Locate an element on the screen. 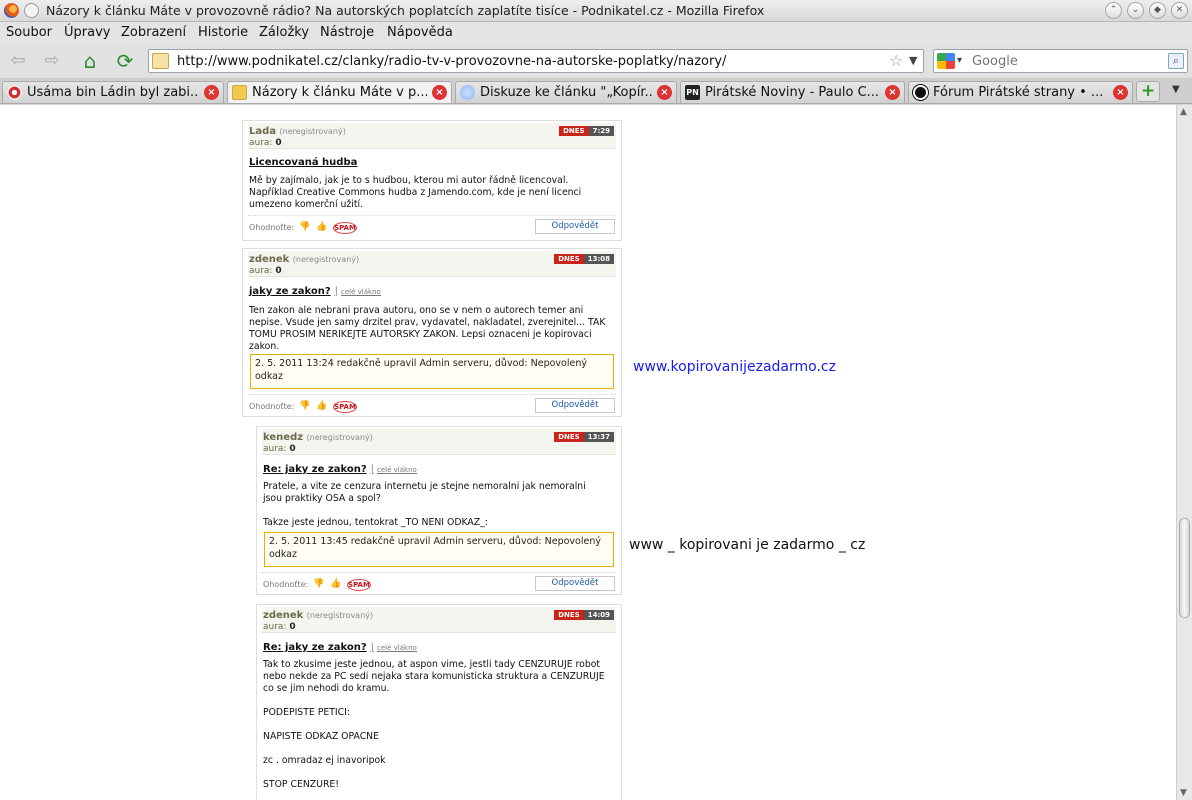 The width and height of the screenshot is (1192, 800). plus-icon: + is located at coordinates (1148, 91).